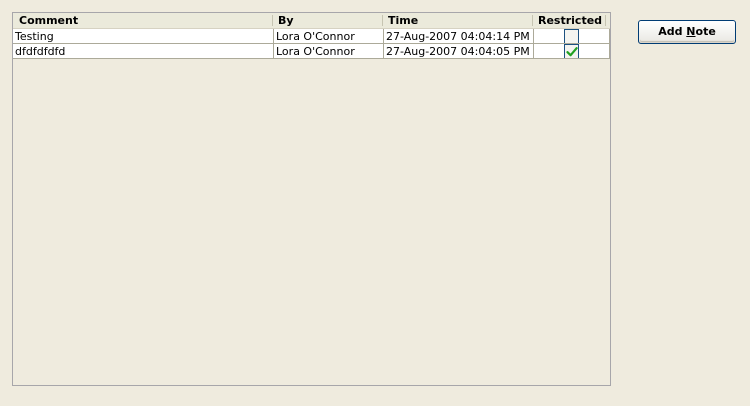  What do you see at coordinates (691, 31) in the screenshot?
I see `add-note-mnemonic: N` at bounding box center [691, 31].